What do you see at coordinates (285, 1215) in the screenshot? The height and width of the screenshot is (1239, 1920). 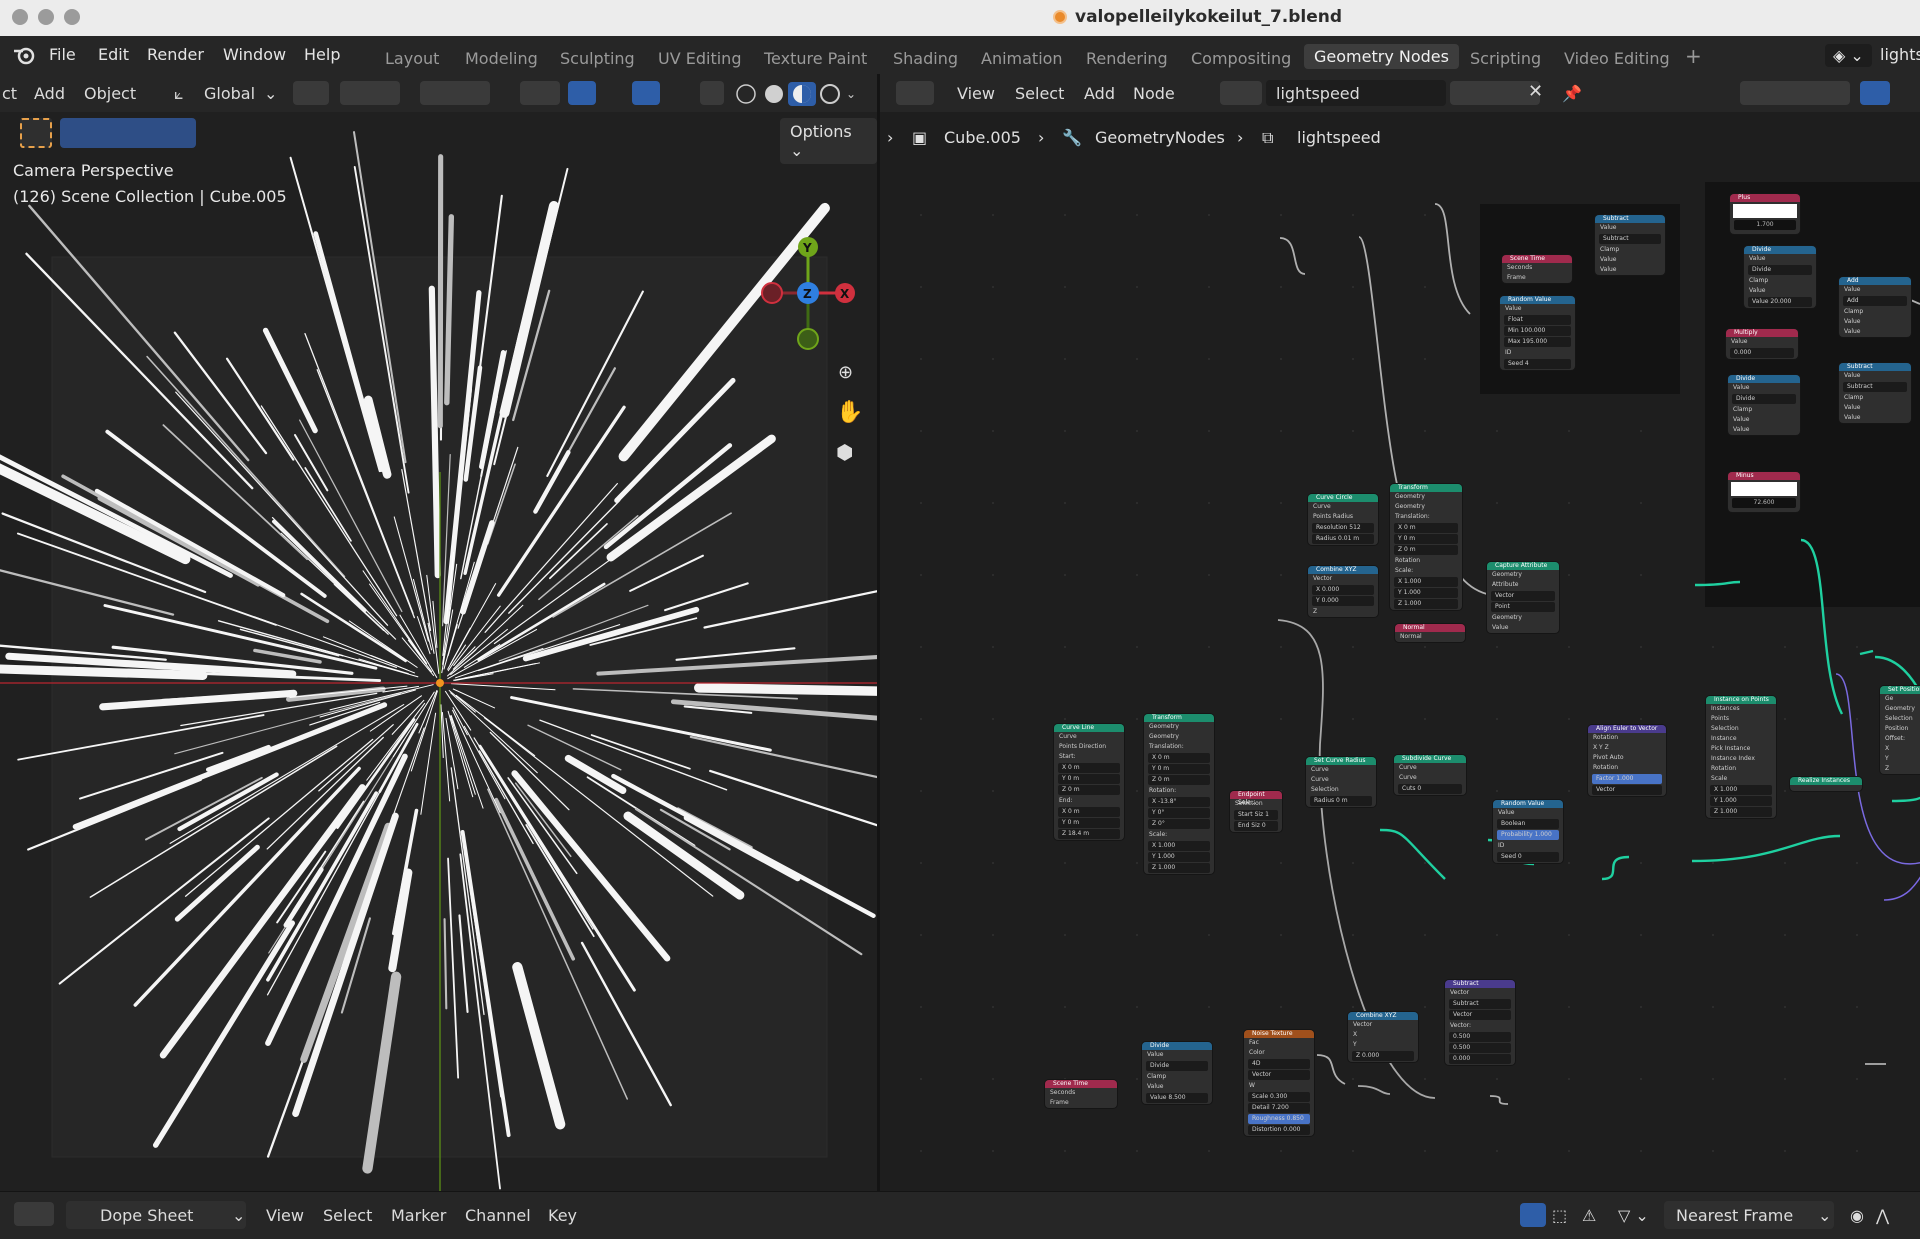 I see `menu-view: View` at bounding box center [285, 1215].